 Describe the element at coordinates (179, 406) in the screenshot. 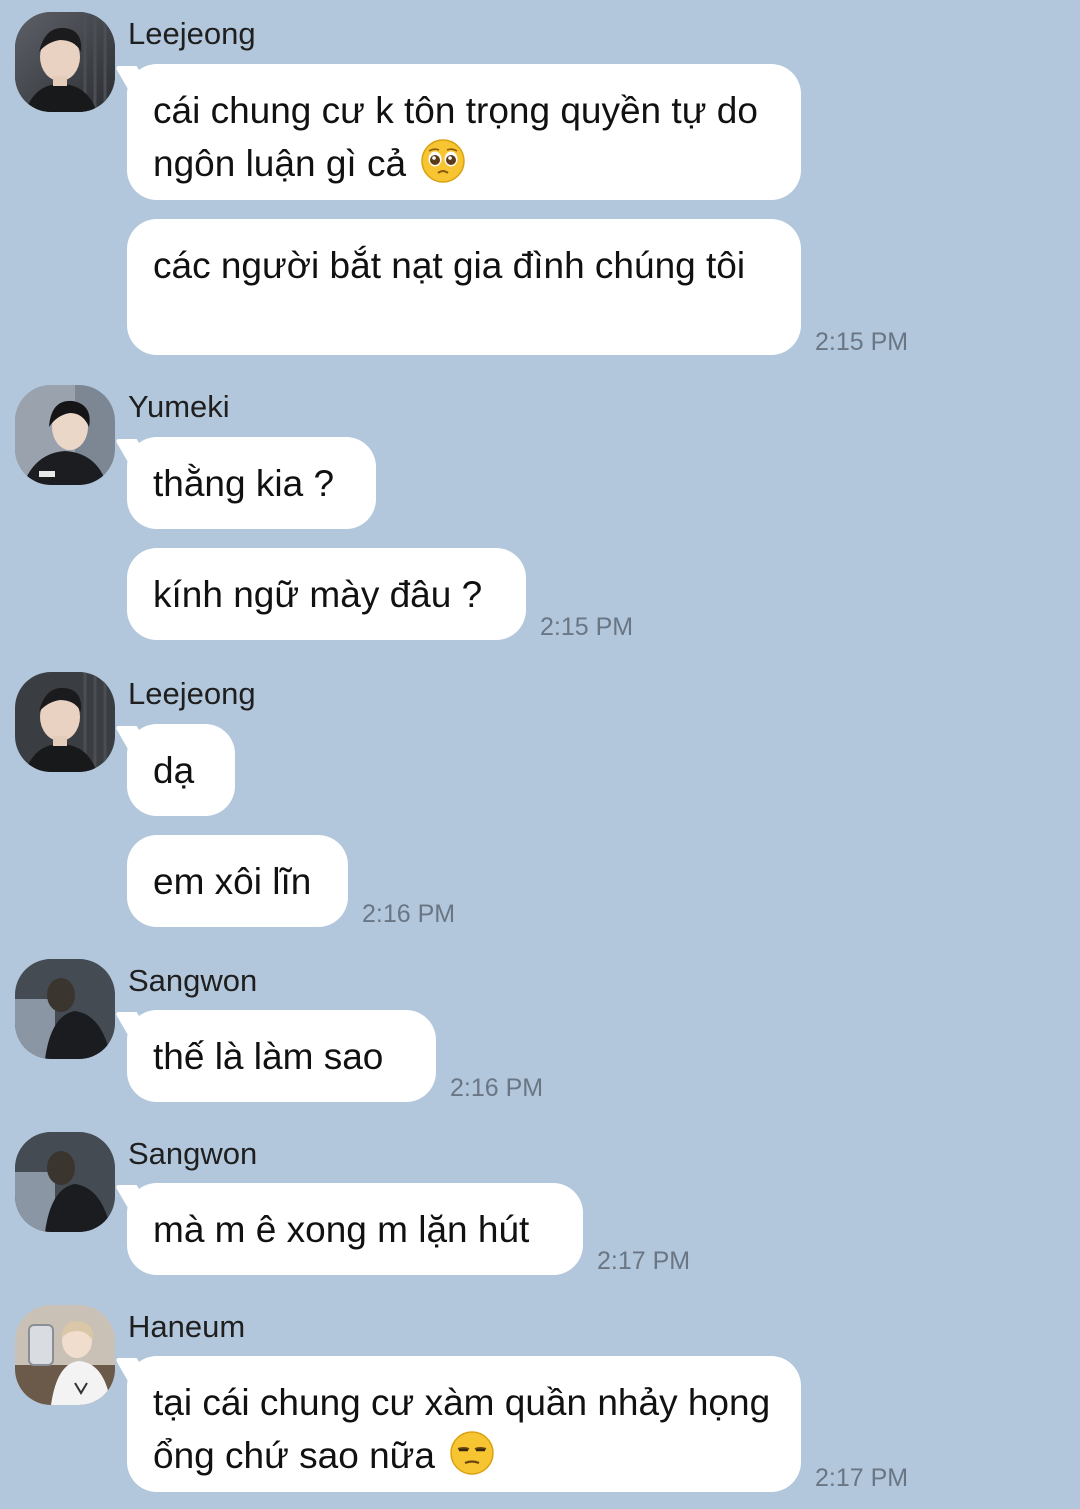

I see `sender-name: Yumeki` at that location.